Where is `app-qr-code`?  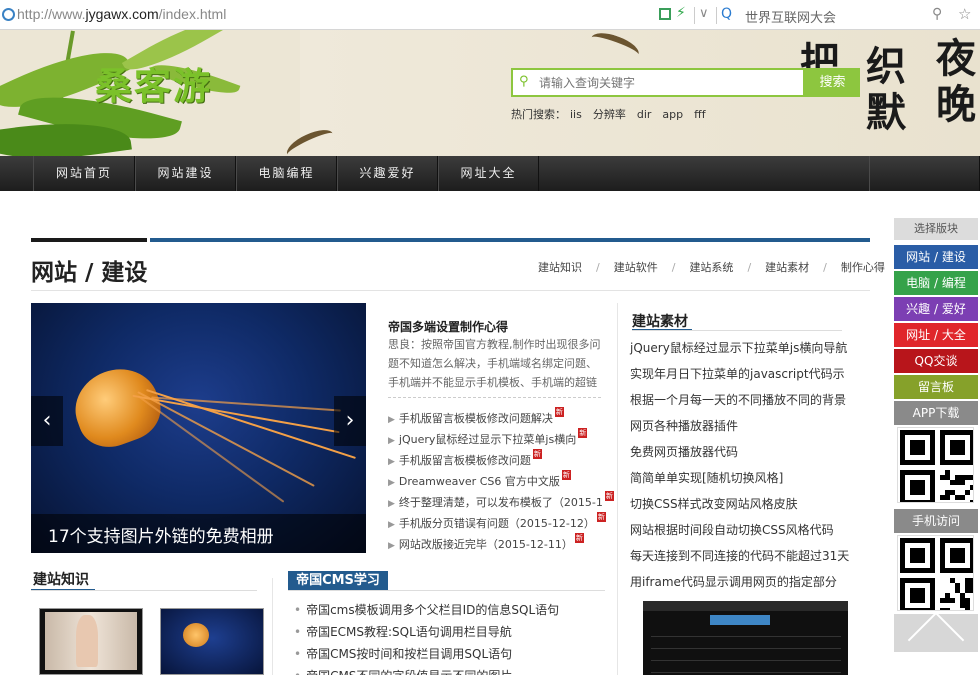
app-qr-code is located at coordinates (935, 465).